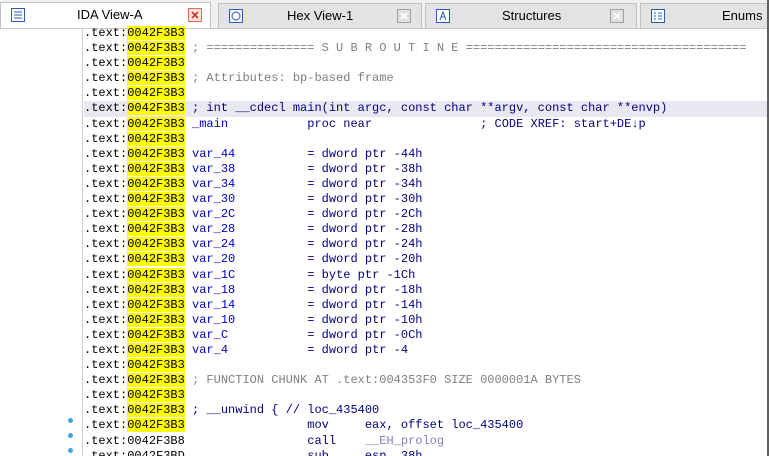 The image size is (769, 456). I want to click on instruction-text: = dword ptr -4, so click(318, 349).